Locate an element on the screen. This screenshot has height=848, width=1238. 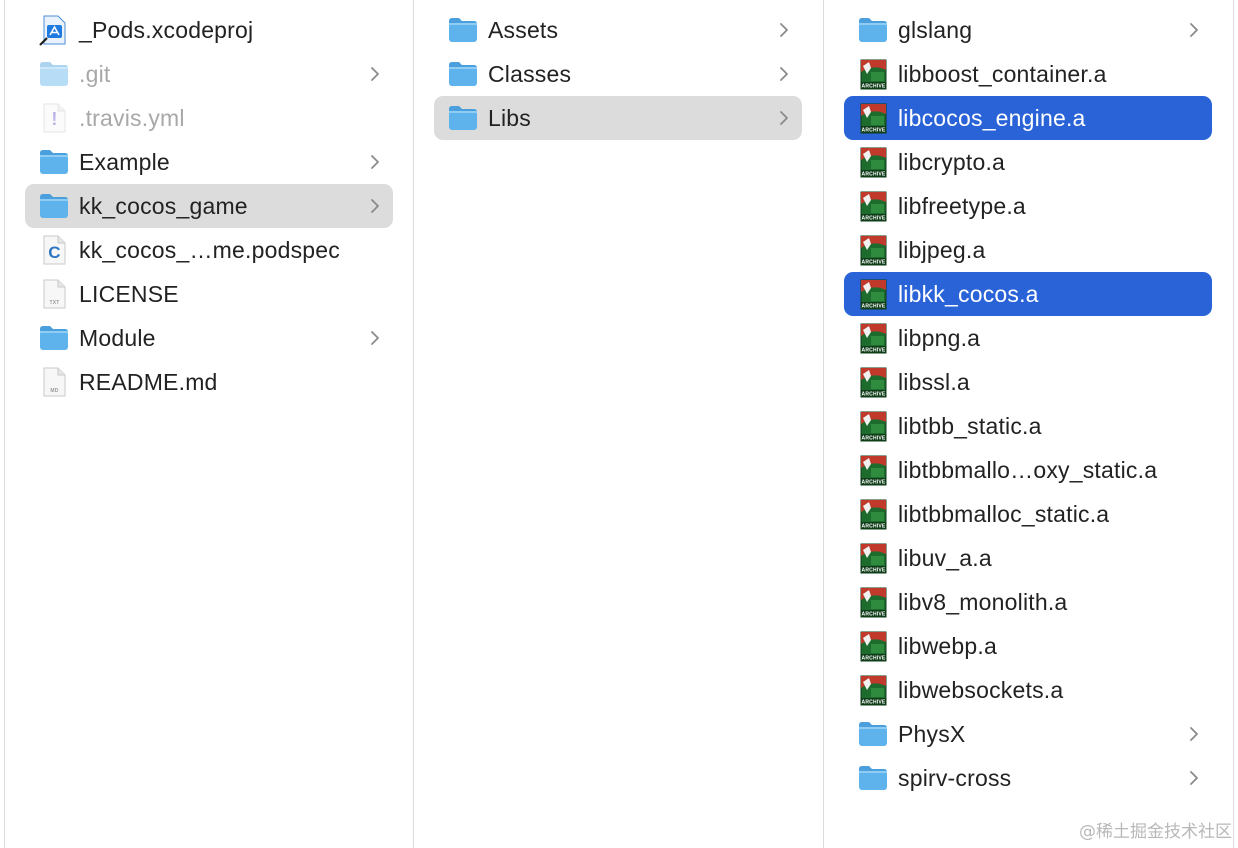
folder-row-classes: Classes is located at coordinates (618, 74).